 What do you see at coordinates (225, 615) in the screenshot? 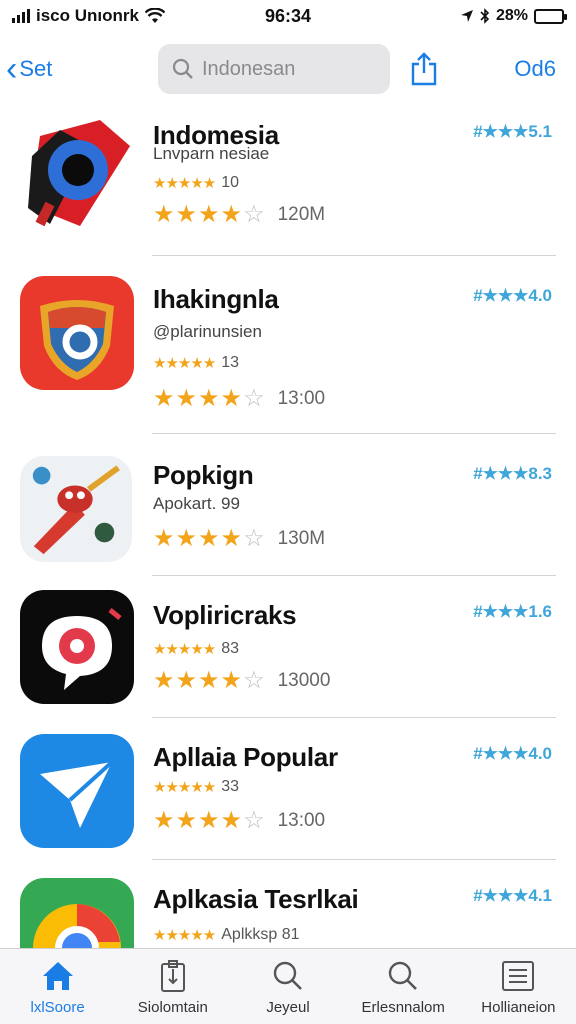
I see `app-name: Vopliricraks` at bounding box center [225, 615].